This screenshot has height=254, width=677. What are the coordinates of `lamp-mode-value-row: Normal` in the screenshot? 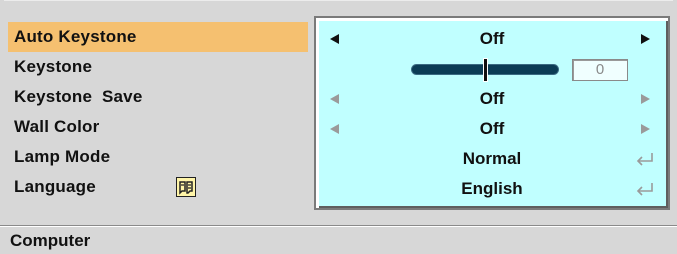 It's located at (492, 159).